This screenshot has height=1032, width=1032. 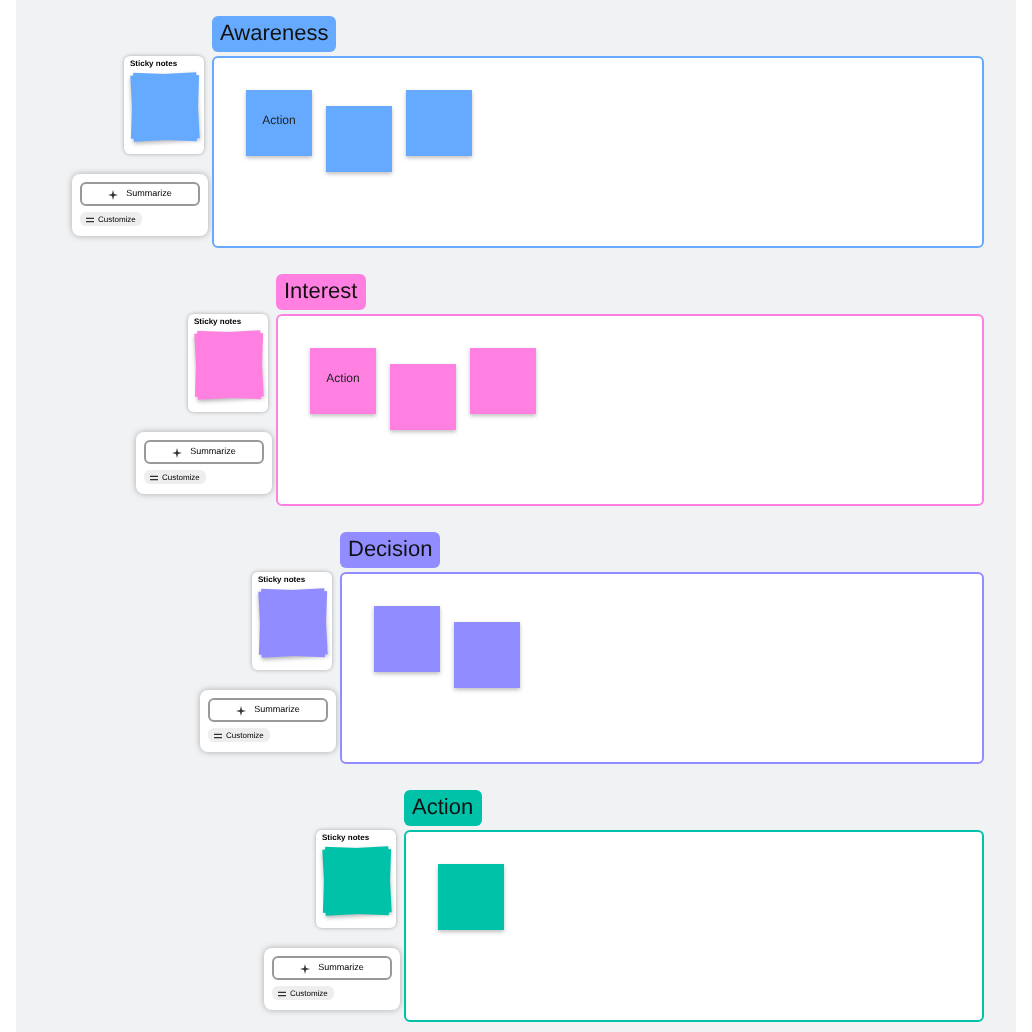 What do you see at coordinates (390, 550) in the screenshot?
I see `frame-label: Decision` at bounding box center [390, 550].